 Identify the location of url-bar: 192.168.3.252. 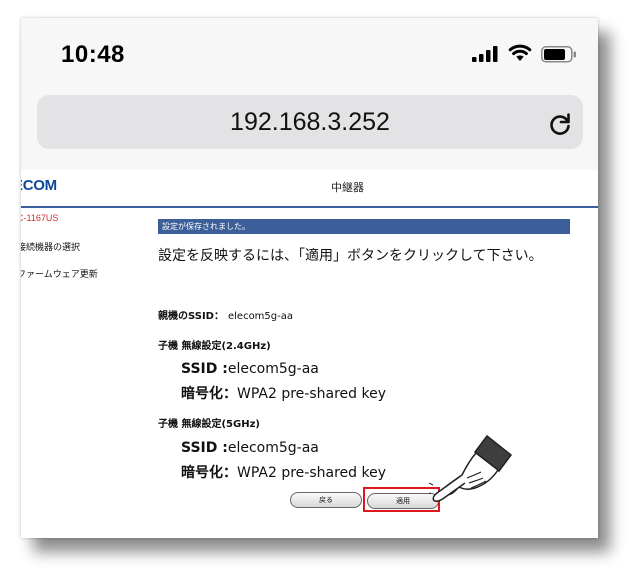
(310, 122).